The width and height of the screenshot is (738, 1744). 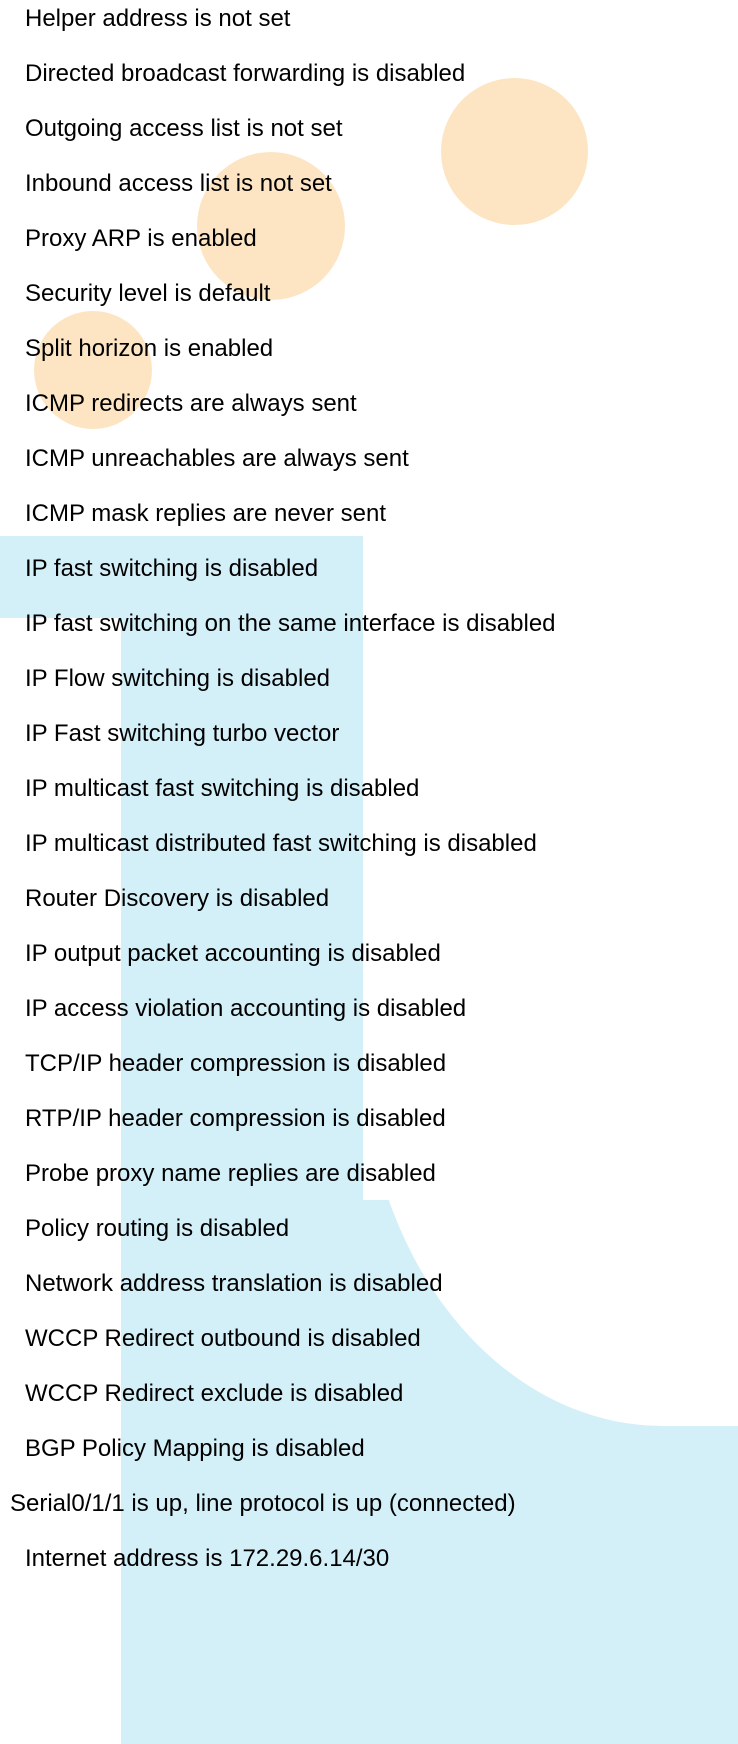 What do you see at coordinates (191, 403) in the screenshot?
I see `config-line: ICMP redirects are always sent` at bounding box center [191, 403].